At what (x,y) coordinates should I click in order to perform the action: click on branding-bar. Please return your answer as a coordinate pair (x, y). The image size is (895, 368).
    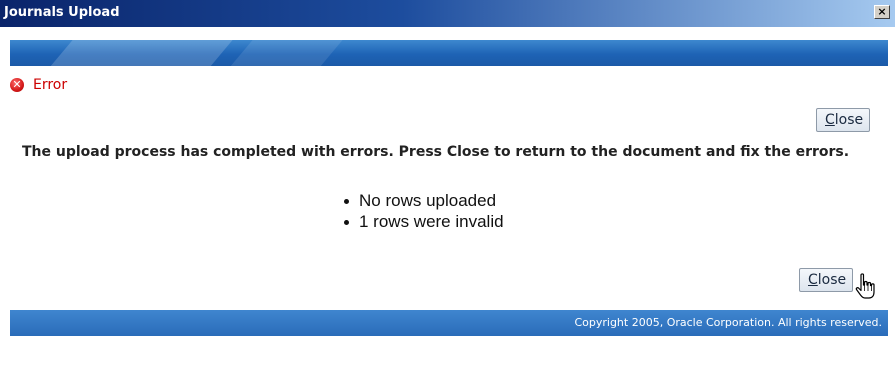
    Looking at the image, I should click on (449, 53).